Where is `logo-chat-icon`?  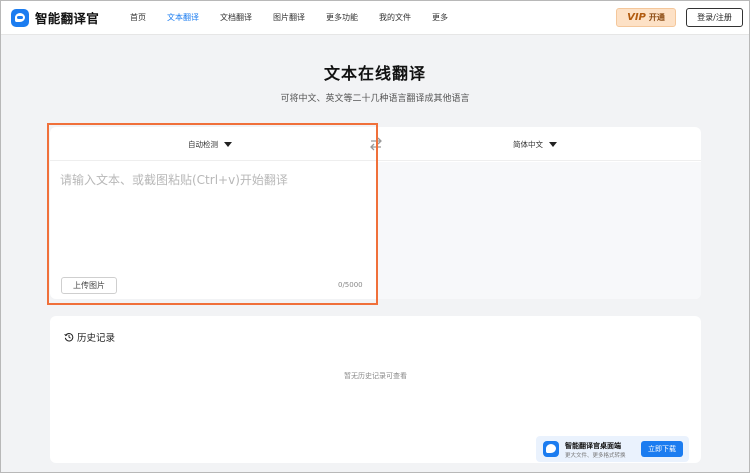
logo-chat-icon is located at coordinates (20, 17).